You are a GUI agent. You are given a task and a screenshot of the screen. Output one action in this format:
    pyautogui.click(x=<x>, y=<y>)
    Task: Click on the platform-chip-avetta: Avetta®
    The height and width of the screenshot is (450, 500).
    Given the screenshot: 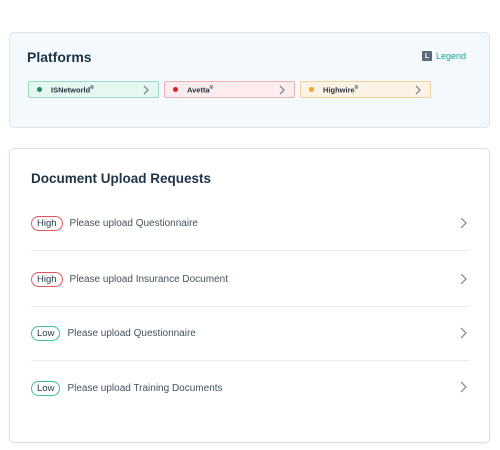 What is the action you would take?
    pyautogui.click(x=229, y=89)
    